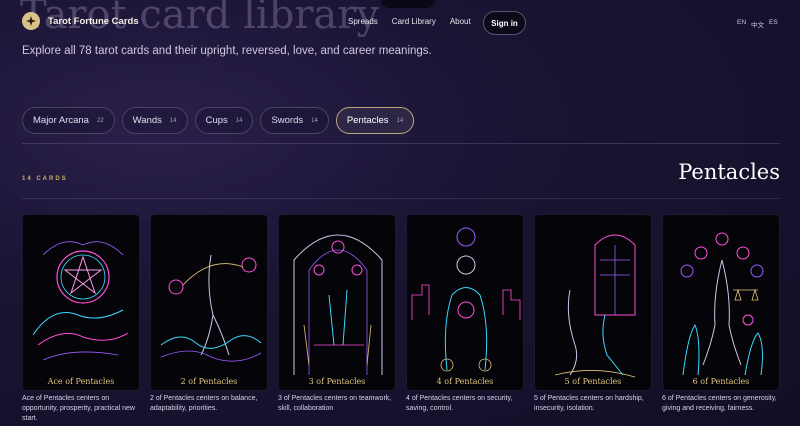  Describe the element at coordinates (337, 381) in the screenshot. I see `card-title: 3 of Pentacles` at that location.